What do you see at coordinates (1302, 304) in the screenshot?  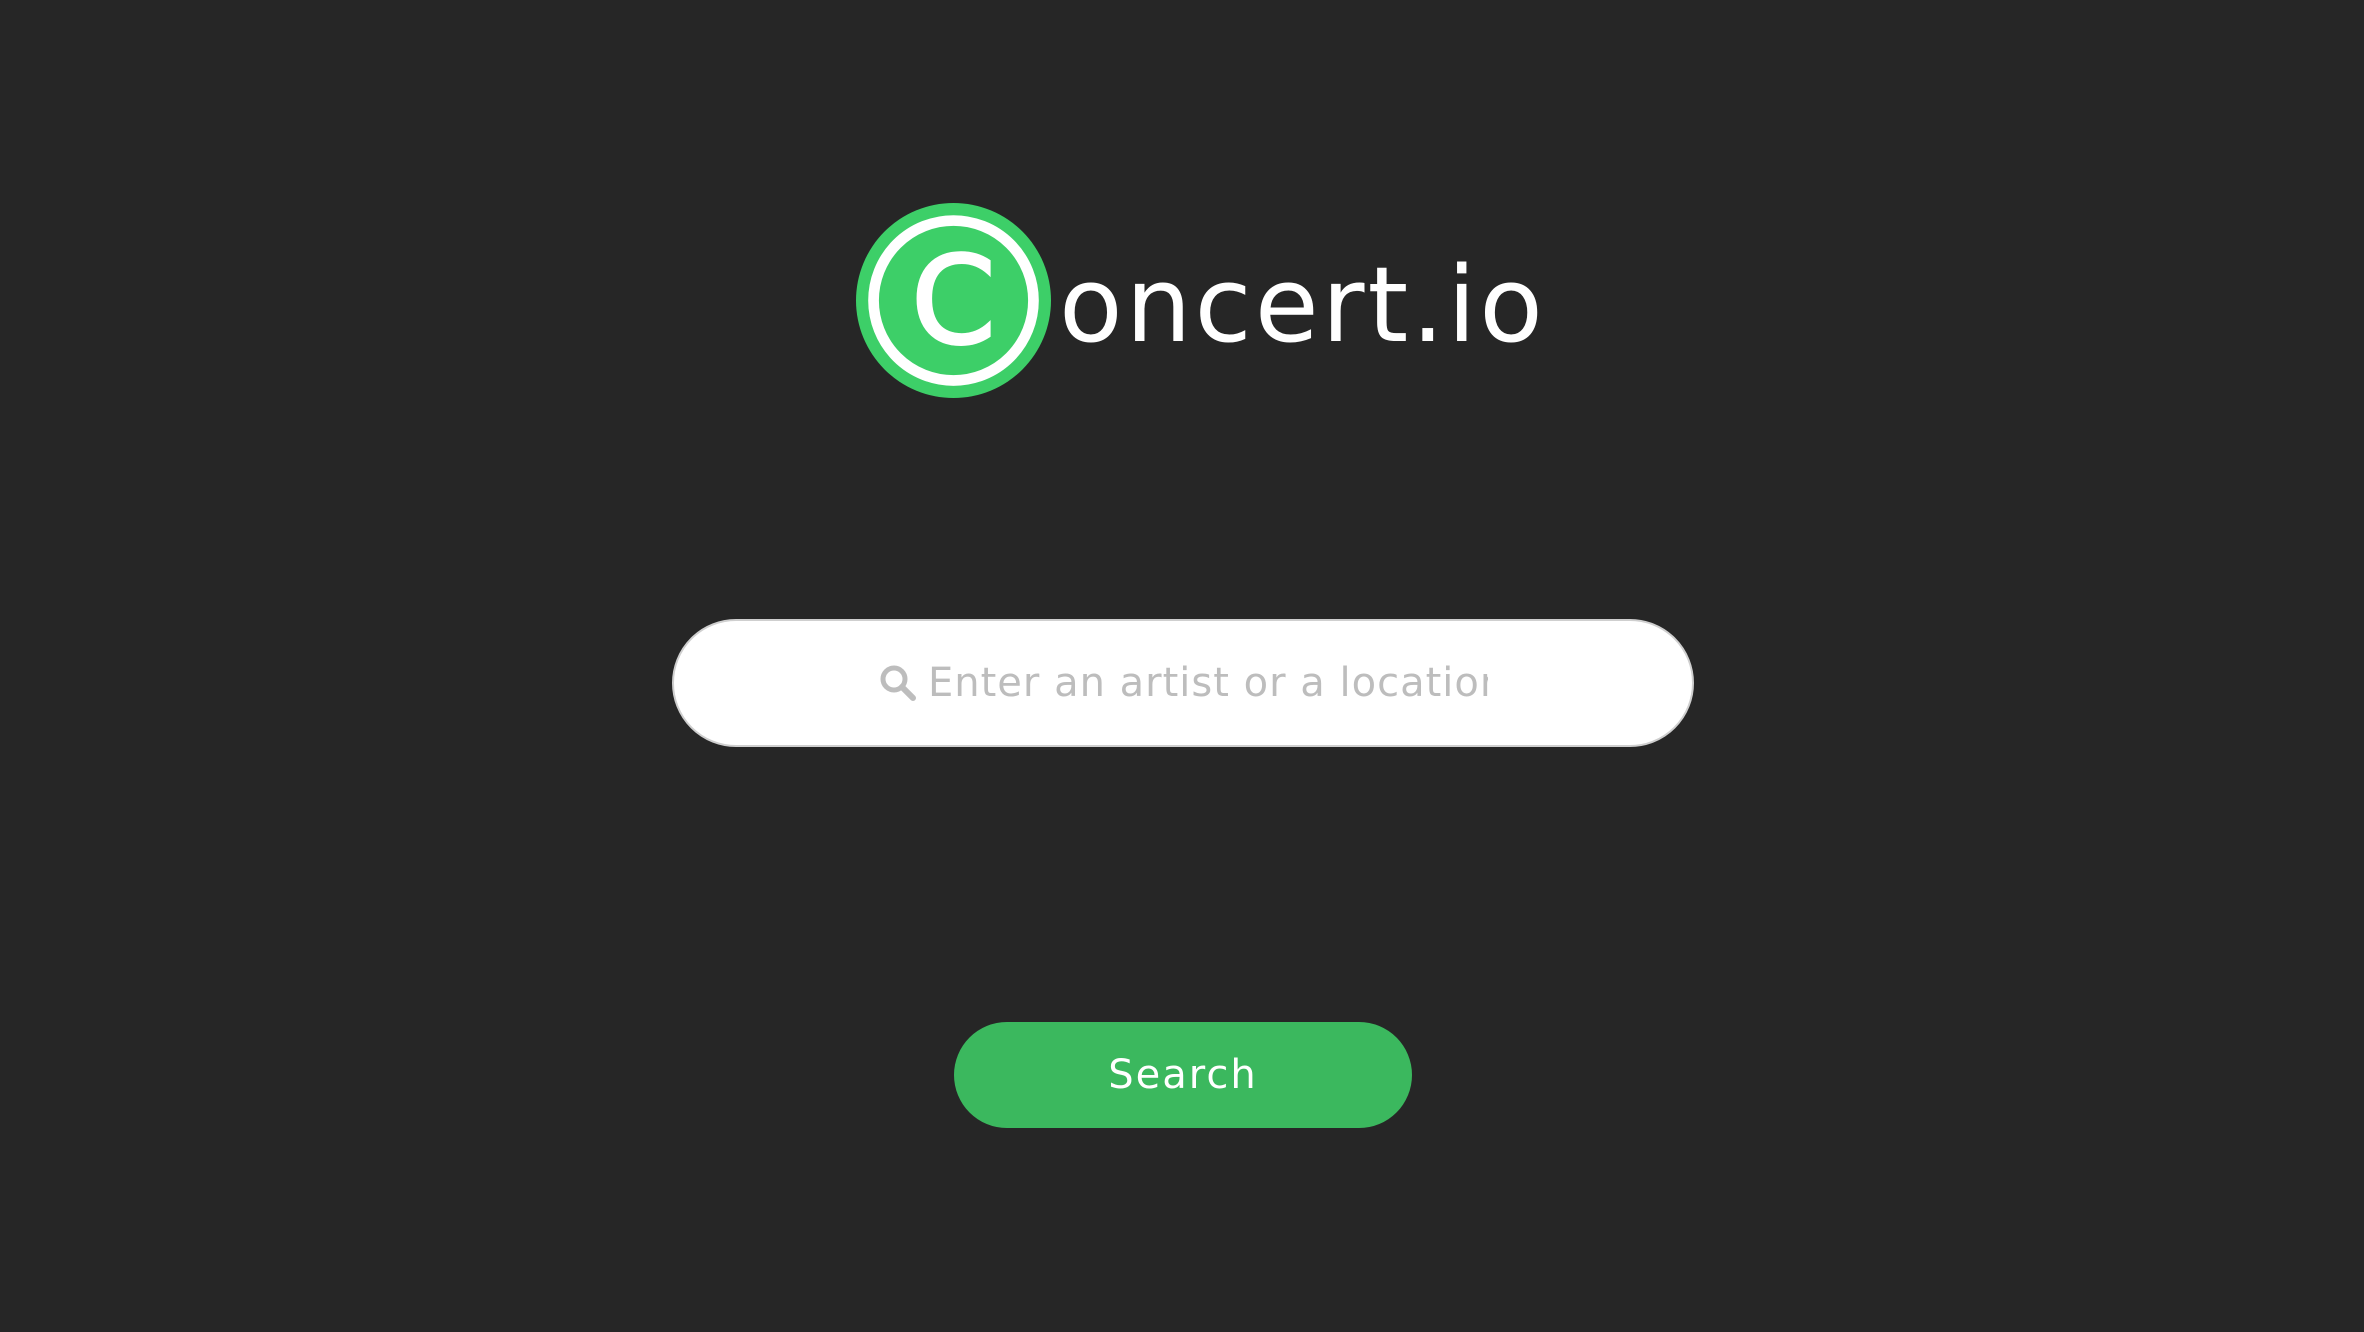 I see `brand-name: oncert.io` at bounding box center [1302, 304].